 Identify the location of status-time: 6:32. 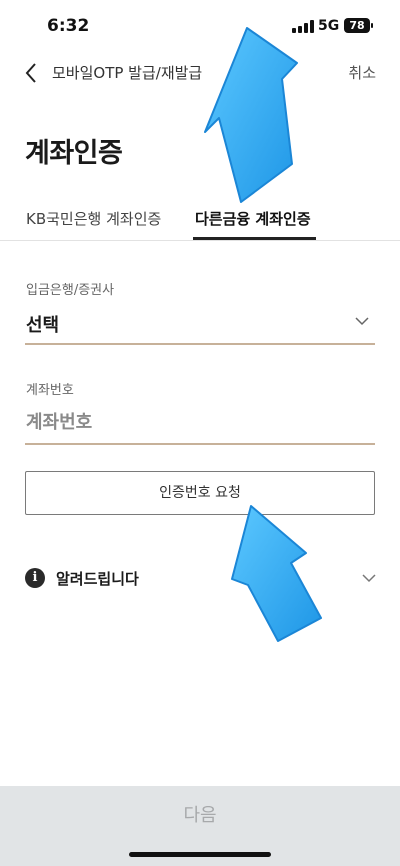
(68, 26).